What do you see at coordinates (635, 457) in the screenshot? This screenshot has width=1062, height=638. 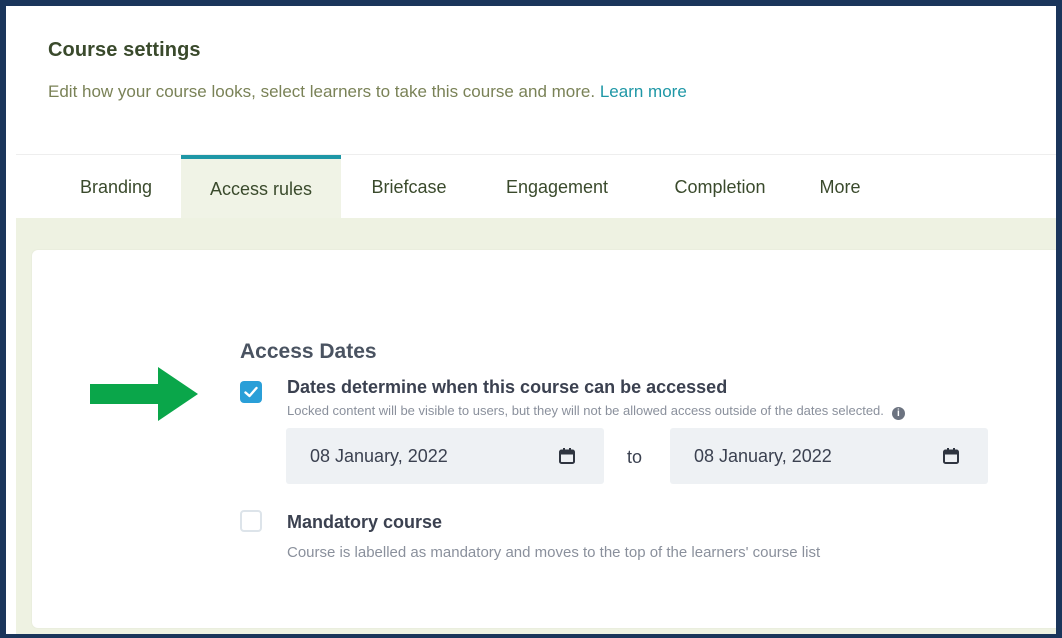 I see `date-range-separator: to` at bounding box center [635, 457].